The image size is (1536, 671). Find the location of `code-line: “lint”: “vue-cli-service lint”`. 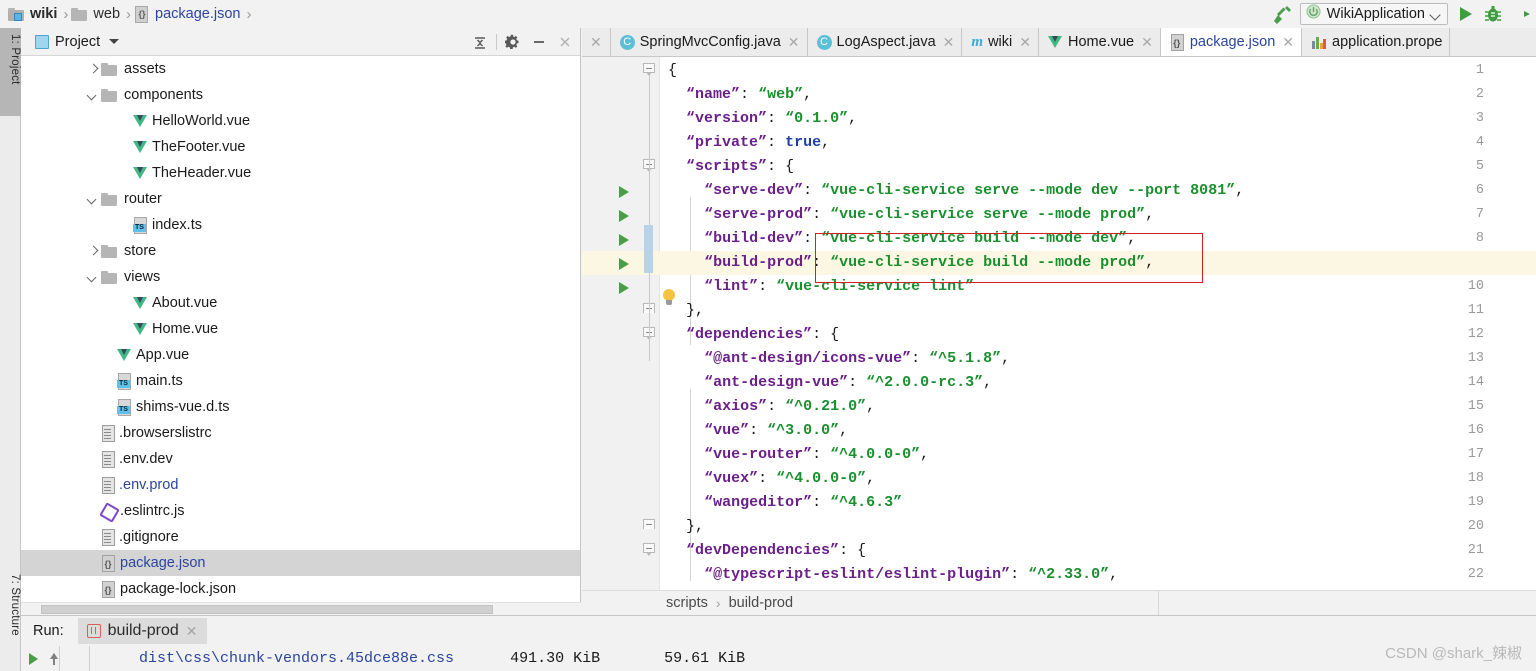

code-line: “lint”: “vue-cli-service lint” is located at coordinates (1098, 287).